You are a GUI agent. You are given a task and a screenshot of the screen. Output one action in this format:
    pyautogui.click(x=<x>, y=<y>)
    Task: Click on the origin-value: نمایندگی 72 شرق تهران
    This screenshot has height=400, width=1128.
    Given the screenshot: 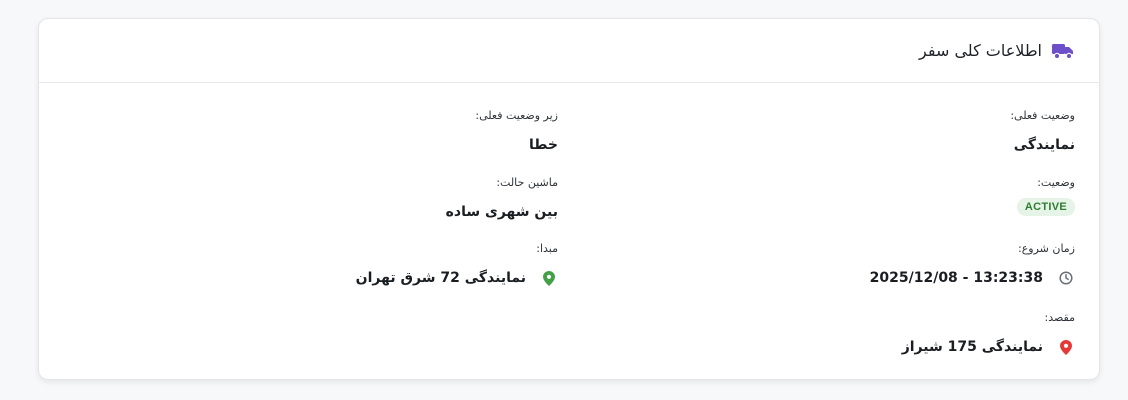 What is the action you would take?
    pyautogui.click(x=308, y=278)
    